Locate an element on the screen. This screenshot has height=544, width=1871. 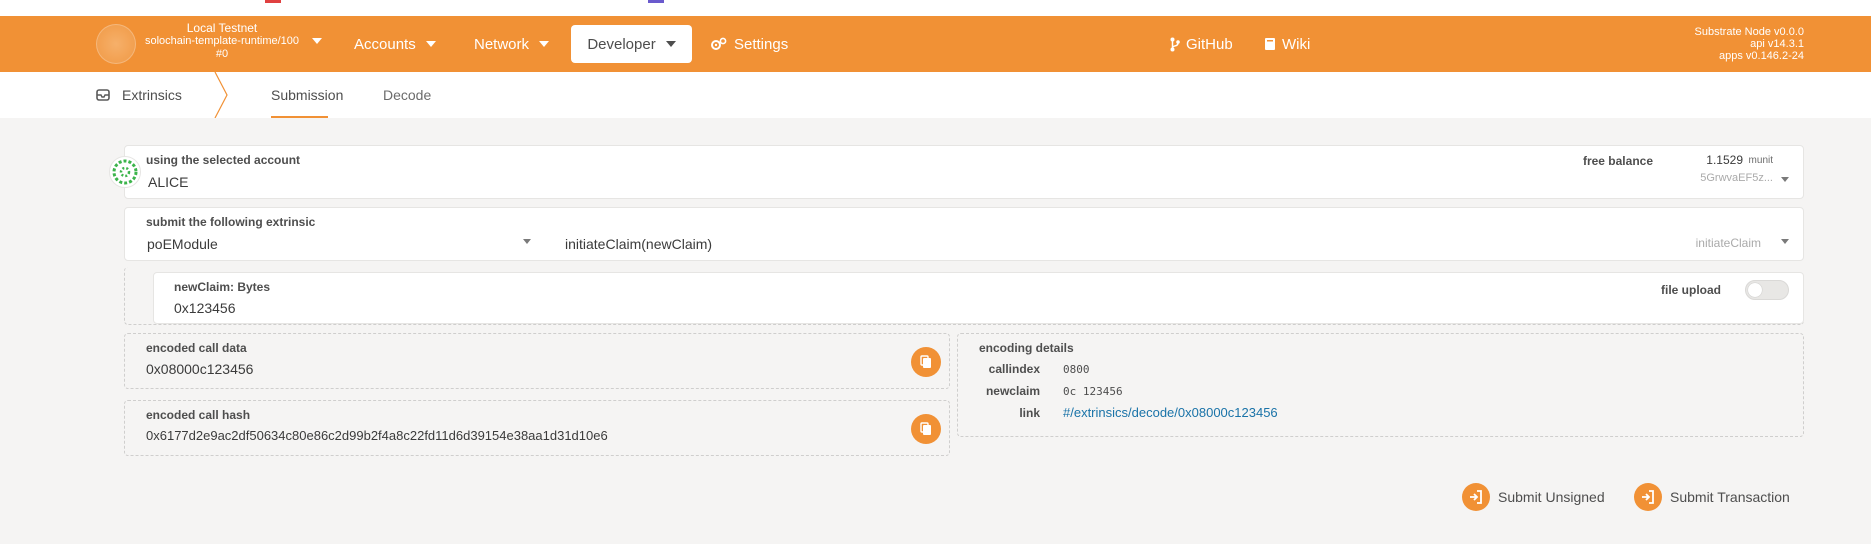
extrinsic-label: submit the following extrinsic is located at coordinates (231, 222).